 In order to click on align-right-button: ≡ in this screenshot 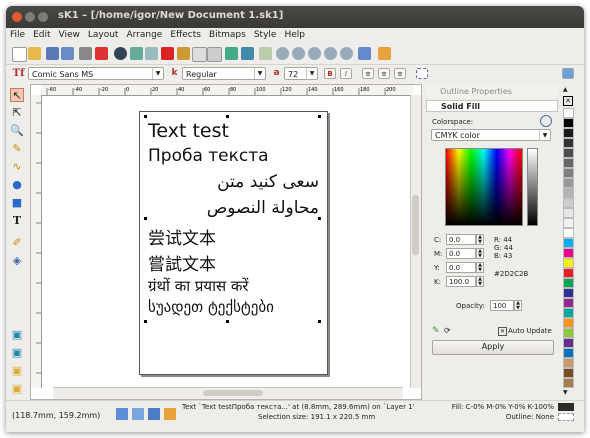, I will do `click(400, 73)`.